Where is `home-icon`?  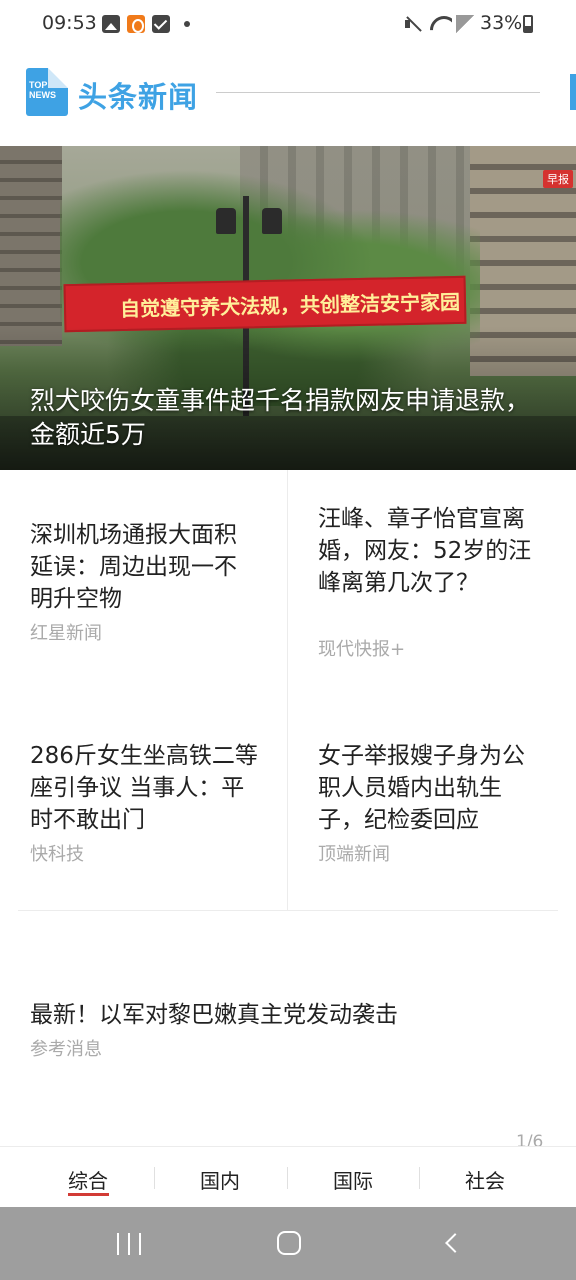
home-icon is located at coordinates (289, 1243).